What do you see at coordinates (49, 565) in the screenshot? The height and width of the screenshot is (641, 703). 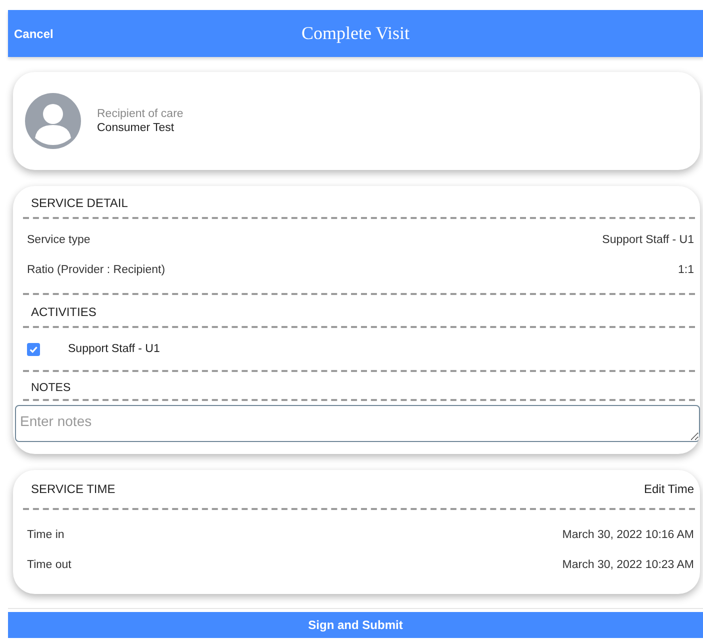 I see `row-label: Time out` at bounding box center [49, 565].